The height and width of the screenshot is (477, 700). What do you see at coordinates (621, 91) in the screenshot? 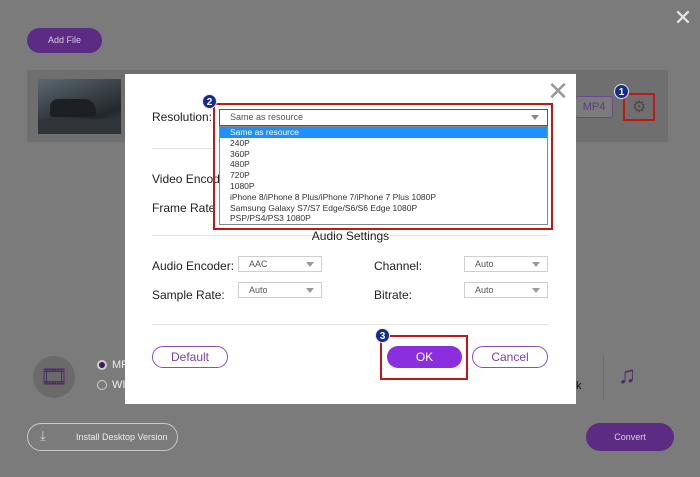
I see `step-1-badge: 1` at bounding box center [621, 91].